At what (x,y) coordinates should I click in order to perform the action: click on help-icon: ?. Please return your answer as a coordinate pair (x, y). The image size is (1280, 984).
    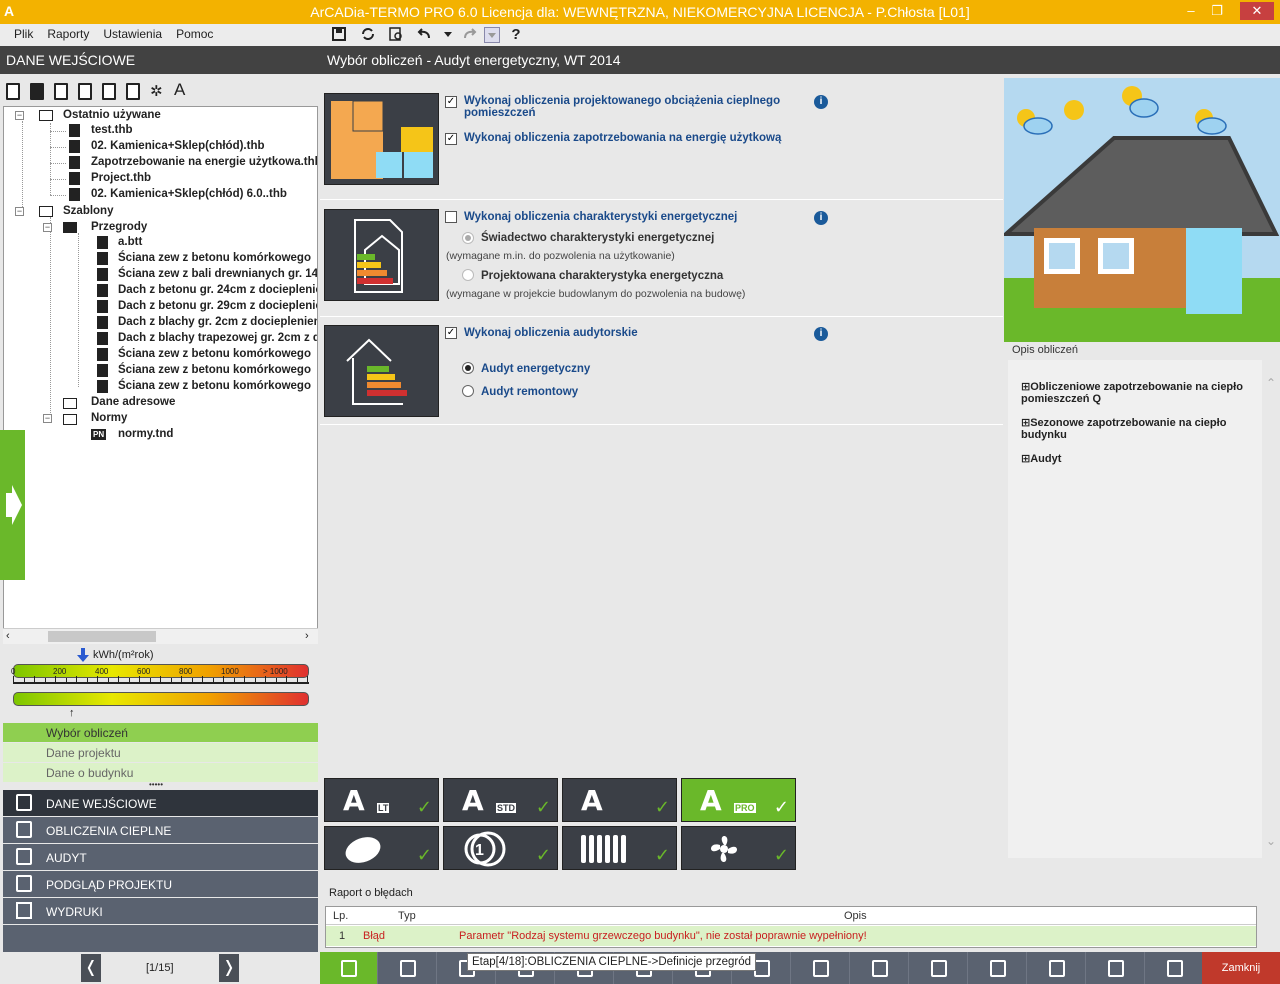
    Looking at the image, I should click on (516, 35).